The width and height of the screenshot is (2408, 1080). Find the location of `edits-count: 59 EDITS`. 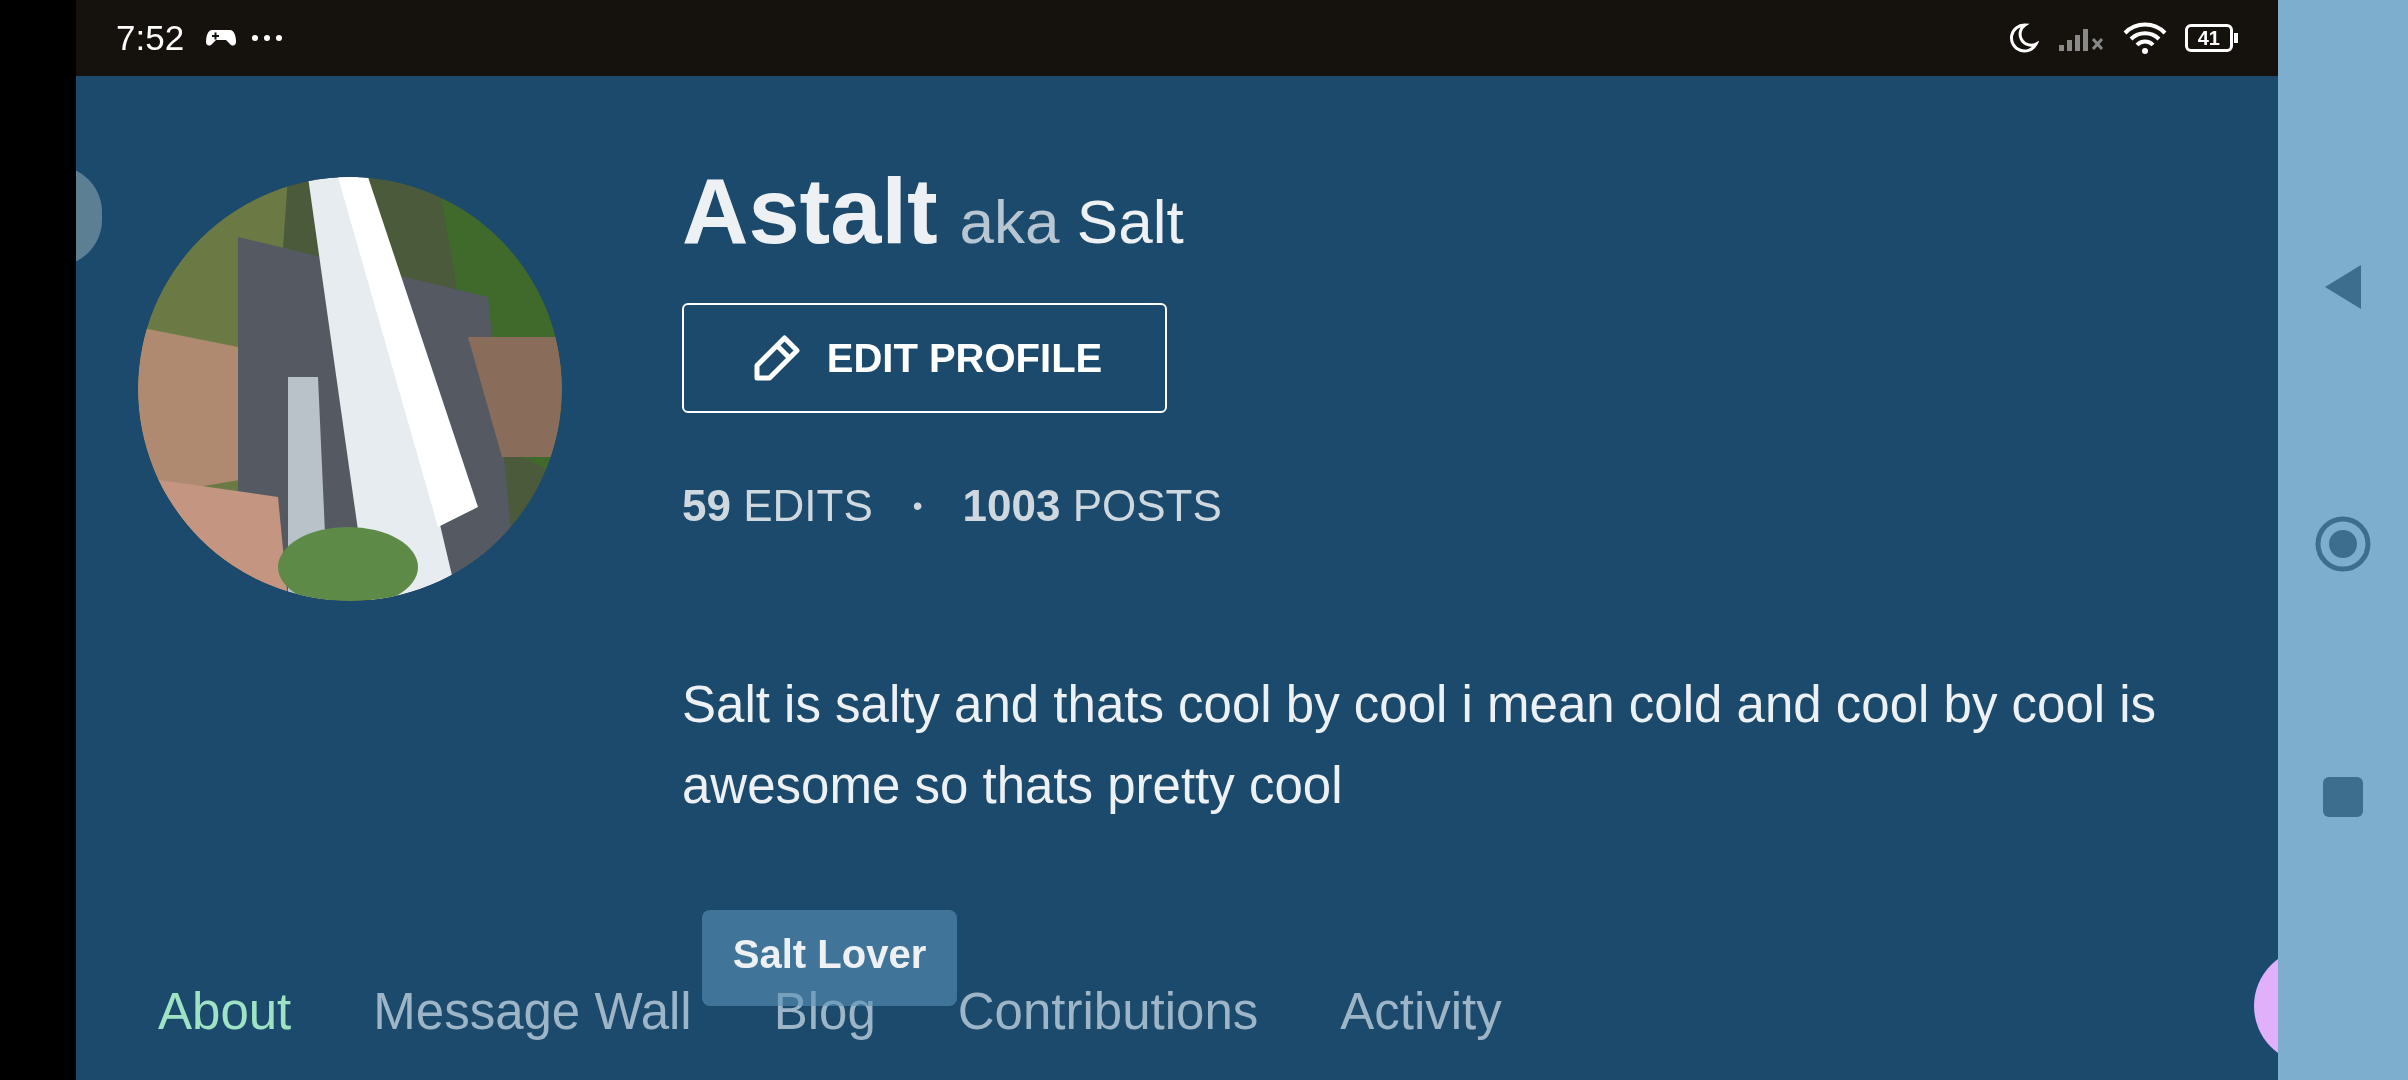

edits-count: 59 EDITS is located at coordinates (777, 506).